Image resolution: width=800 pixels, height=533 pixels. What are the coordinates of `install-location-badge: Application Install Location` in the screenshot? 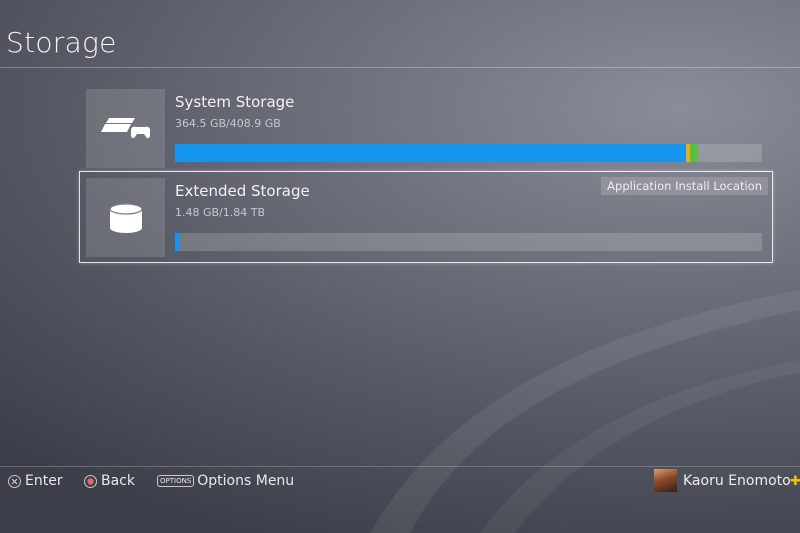 It's located at (684, 186).